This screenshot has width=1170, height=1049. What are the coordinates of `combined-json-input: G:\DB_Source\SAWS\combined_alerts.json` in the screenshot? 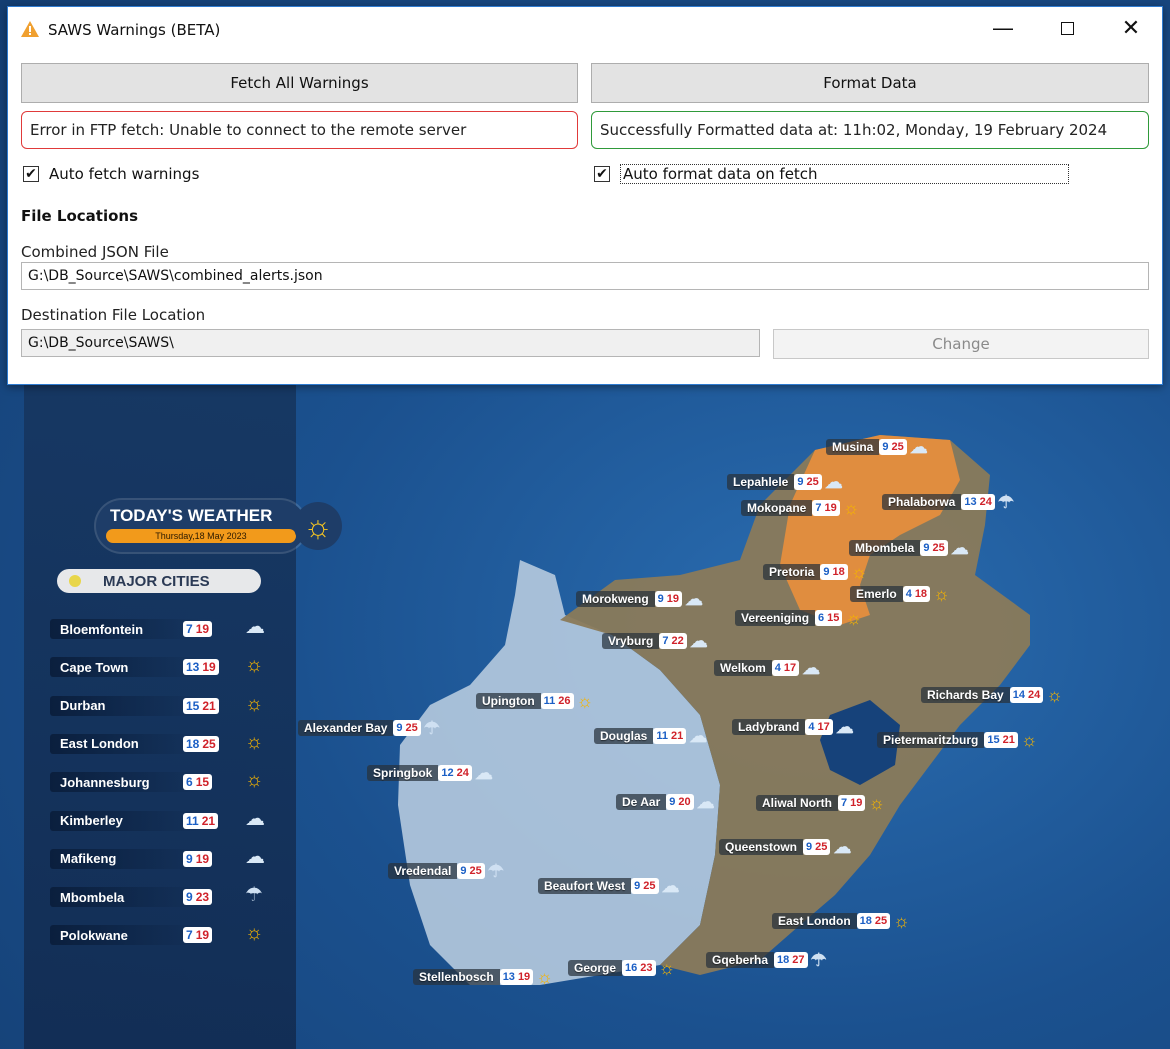 It's located at (585, 276).